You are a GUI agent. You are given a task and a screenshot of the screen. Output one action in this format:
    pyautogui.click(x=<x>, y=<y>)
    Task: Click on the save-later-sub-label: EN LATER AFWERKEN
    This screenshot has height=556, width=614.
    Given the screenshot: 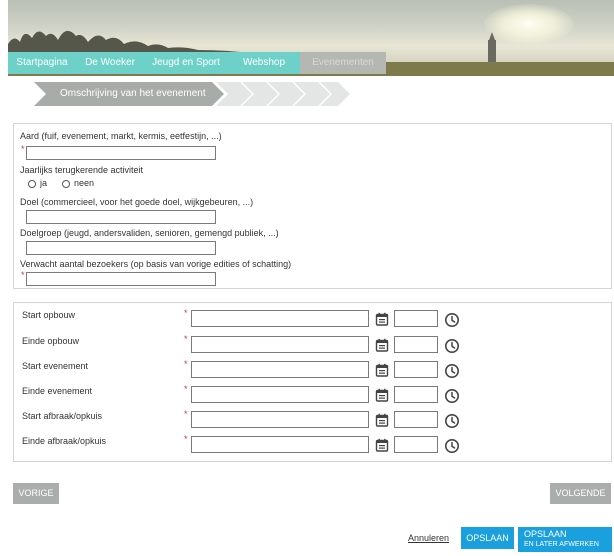 What is the action you would take?
    pyautogui.click(x=561, y=544)
    